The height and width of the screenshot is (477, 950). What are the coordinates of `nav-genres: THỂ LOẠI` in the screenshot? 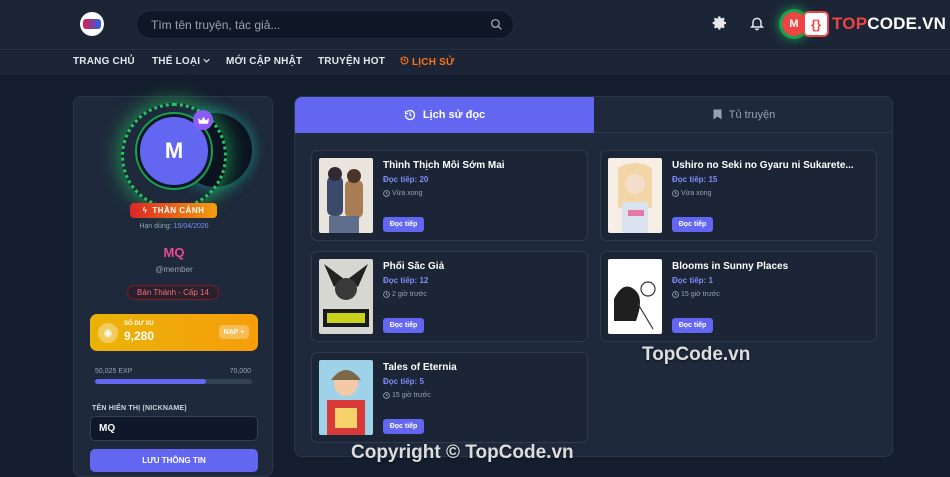 It's located at (181, 61).